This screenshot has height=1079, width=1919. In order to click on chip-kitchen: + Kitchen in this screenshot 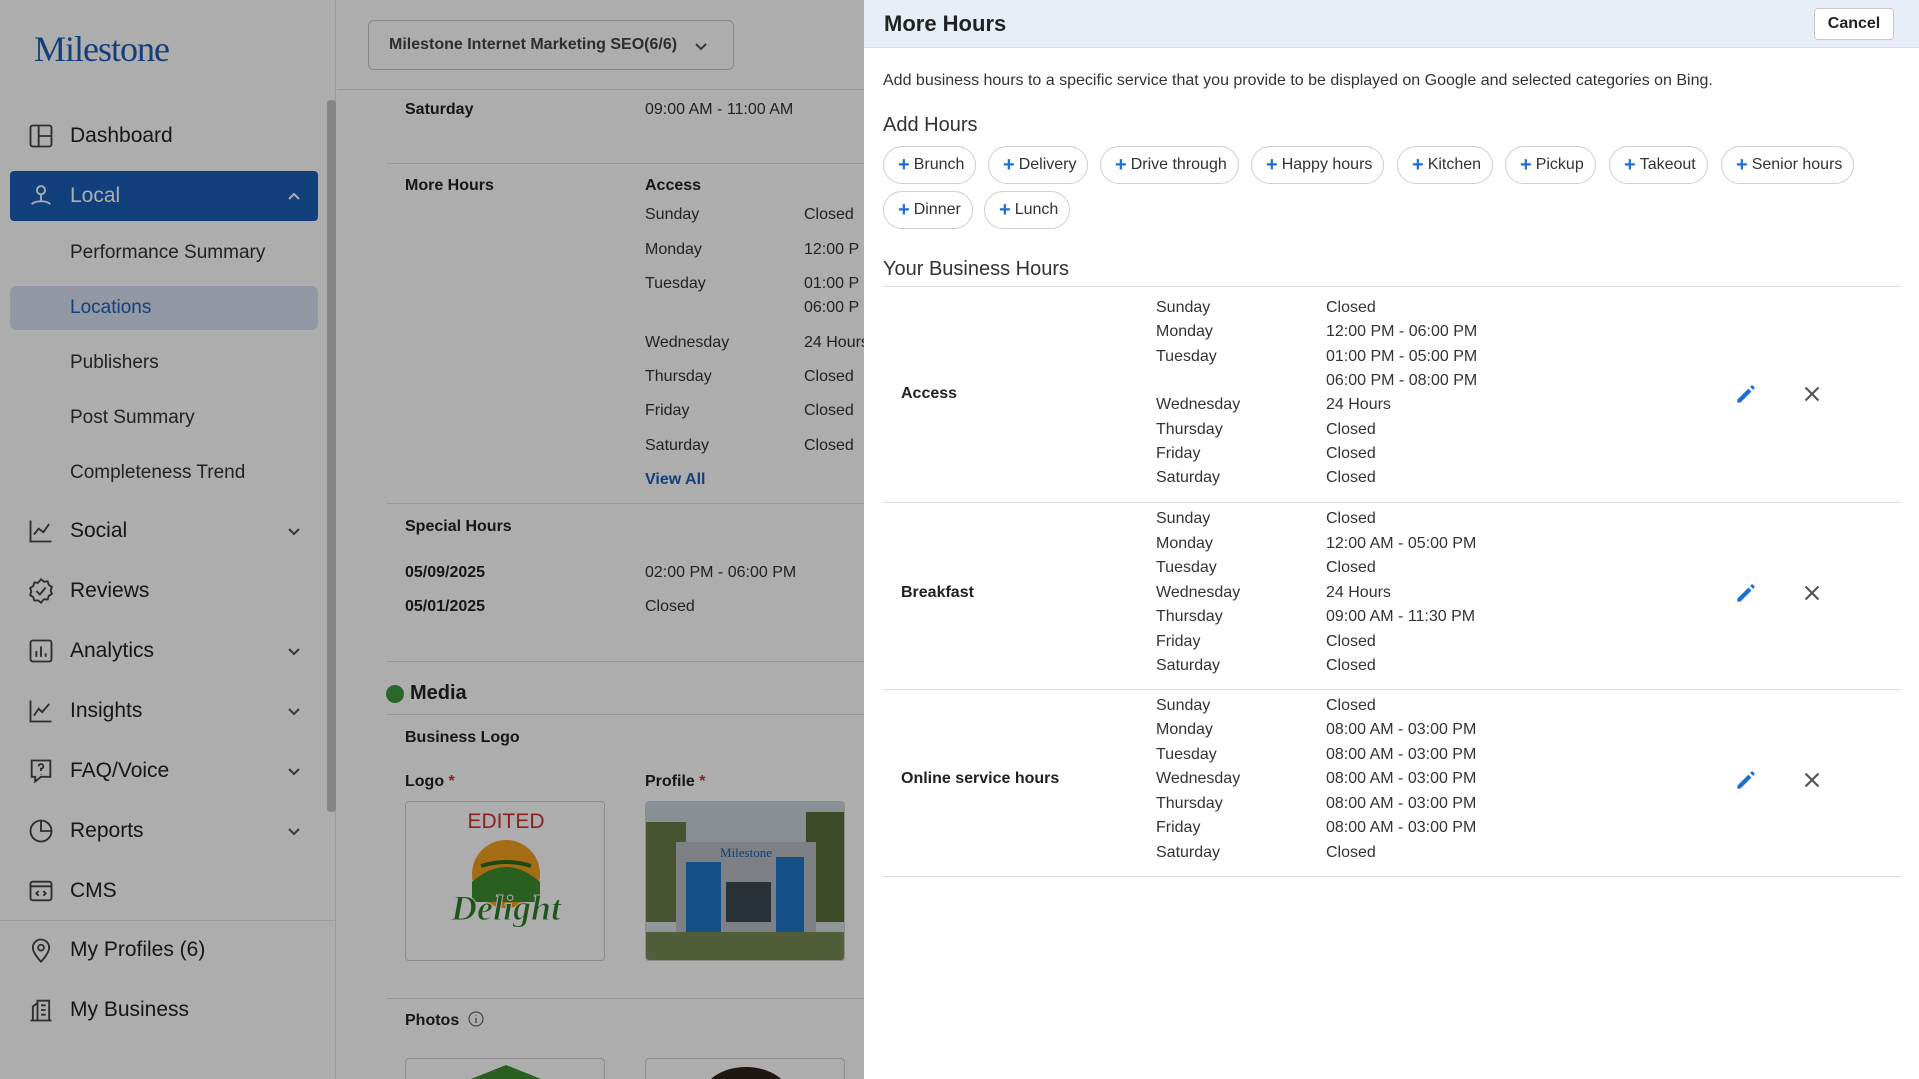, I will do `click(1445, 165)`.